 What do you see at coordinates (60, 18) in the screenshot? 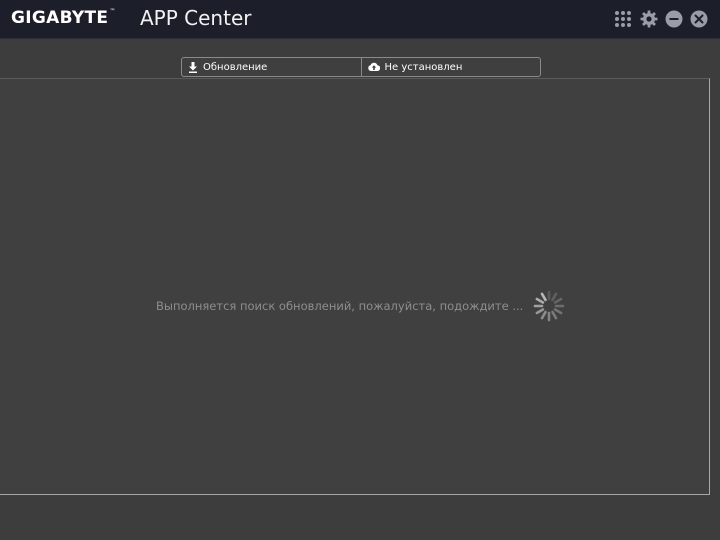
I see `brand-text: GIGABYTE` at bounding box center [60, 18].